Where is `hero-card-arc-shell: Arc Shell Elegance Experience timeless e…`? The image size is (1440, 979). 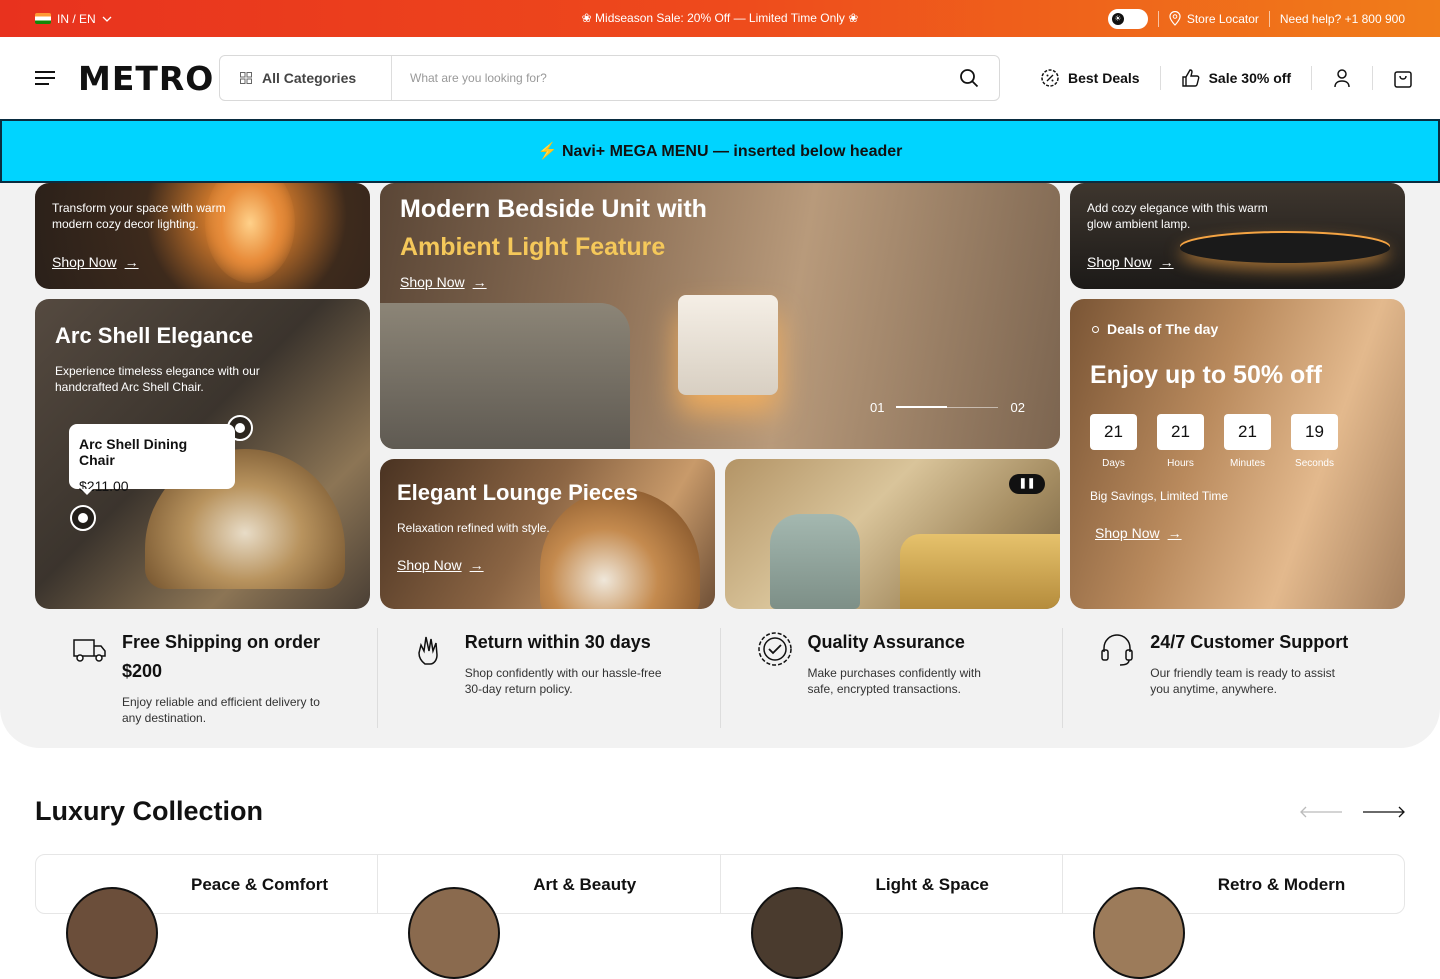
hero-card-arc-shell: Arc Shell Elegance Experience timeless e… is located at coordinates (202, 454).